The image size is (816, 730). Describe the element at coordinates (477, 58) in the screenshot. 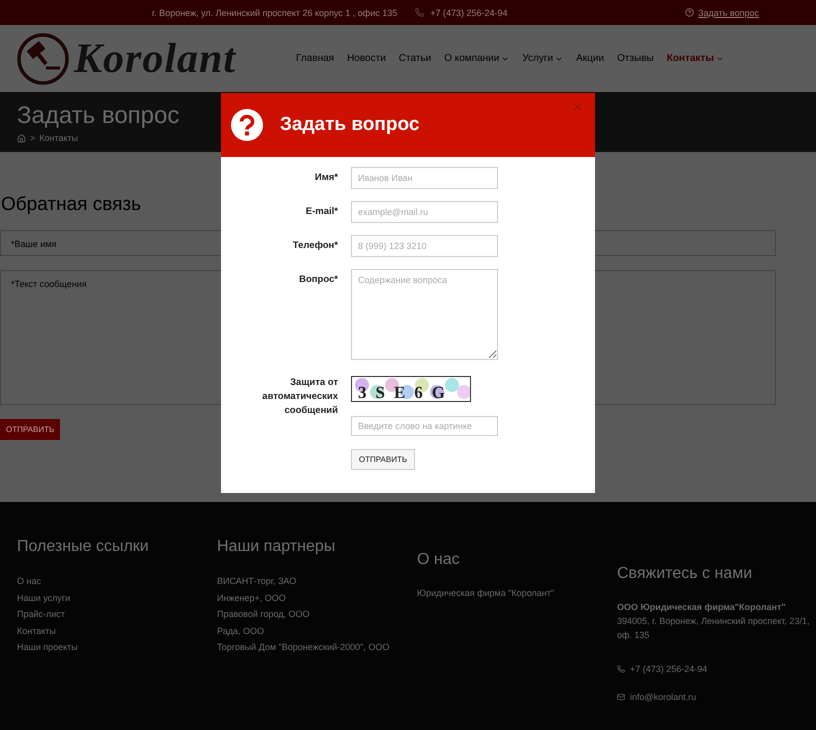

I see `nav-link: О компании` at that location.